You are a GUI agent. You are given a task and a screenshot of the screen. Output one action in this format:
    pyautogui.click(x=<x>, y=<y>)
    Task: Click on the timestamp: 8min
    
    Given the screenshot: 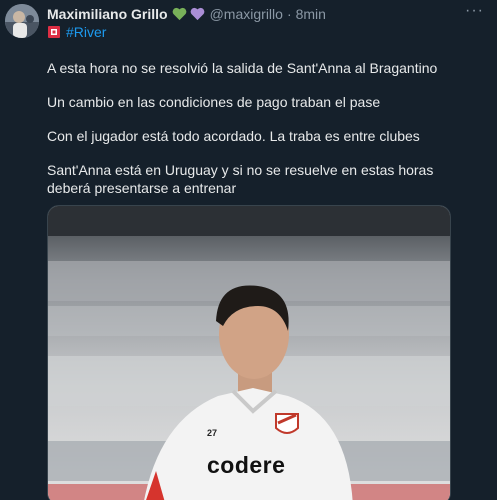 What is the action you would take?
    pyautogui.click(x=311, y=14)
    